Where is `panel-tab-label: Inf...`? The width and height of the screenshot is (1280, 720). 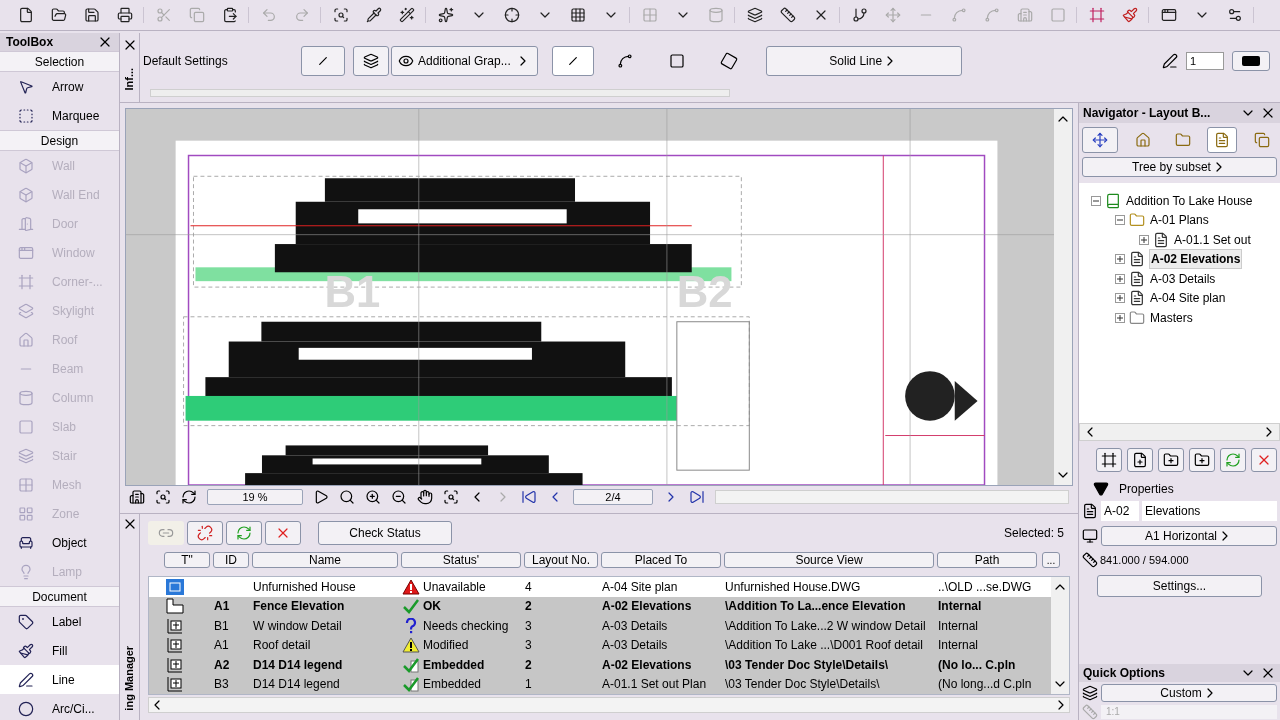 panel-tab-label: Inf... is located at coordinates (129, 79).